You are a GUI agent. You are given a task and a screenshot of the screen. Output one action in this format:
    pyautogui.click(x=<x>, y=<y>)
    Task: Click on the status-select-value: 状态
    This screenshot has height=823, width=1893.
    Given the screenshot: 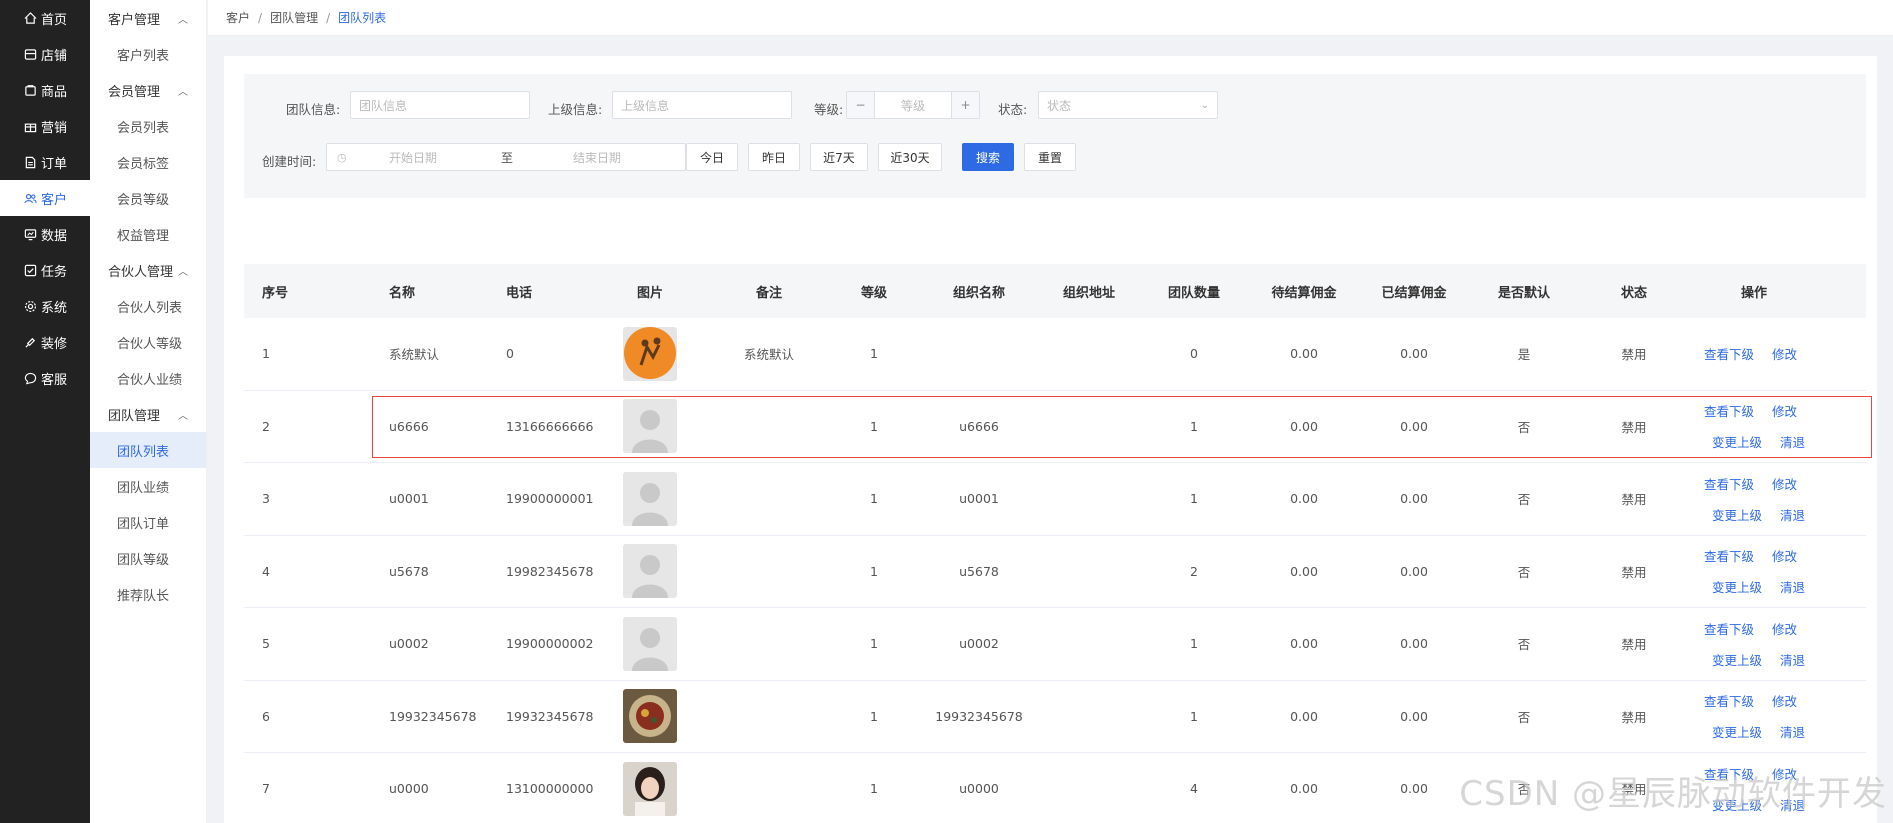 What is the action you would take?
    pyautogui.click(x=1059, y=105)
    